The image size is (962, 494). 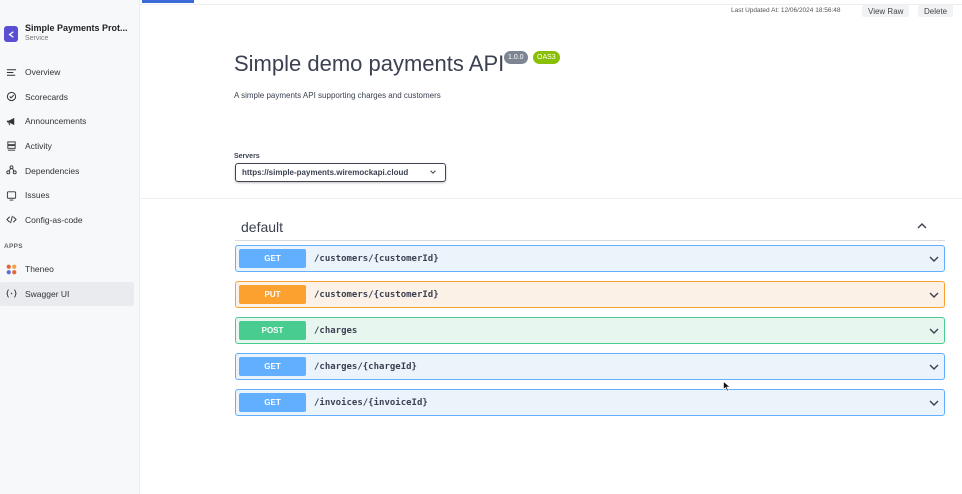 I want to click on sidebar-item-issues: Issues, so click(x=69, y=195).